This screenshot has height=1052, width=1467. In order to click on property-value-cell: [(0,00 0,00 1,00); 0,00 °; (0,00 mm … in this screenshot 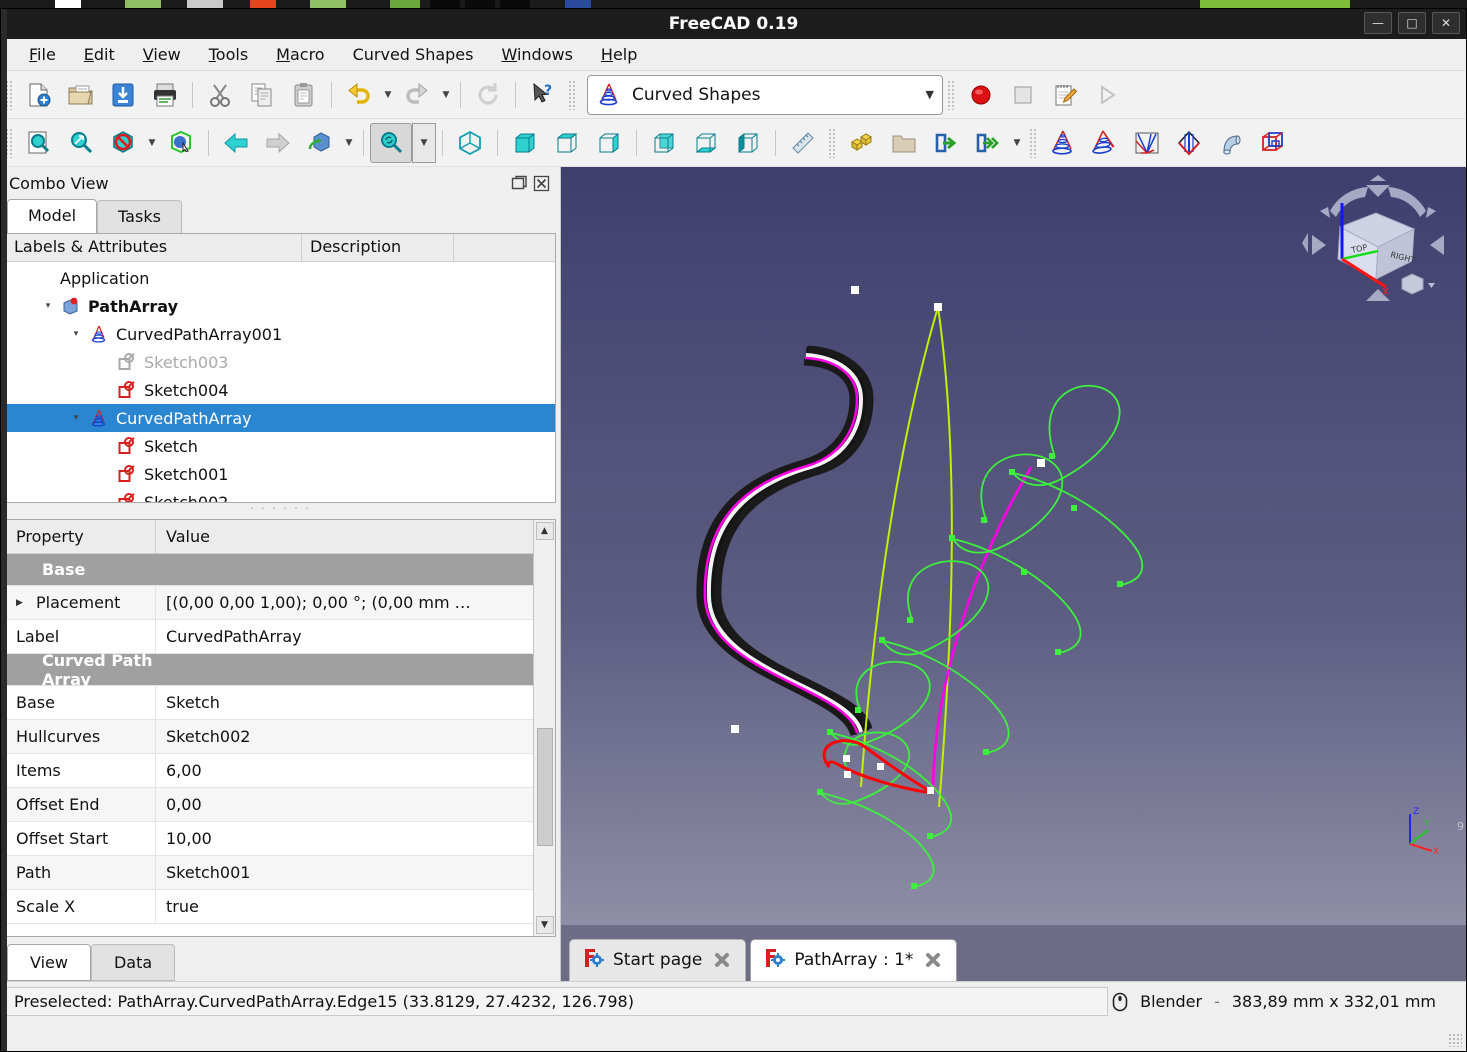, I will do `click(344, 602)`.